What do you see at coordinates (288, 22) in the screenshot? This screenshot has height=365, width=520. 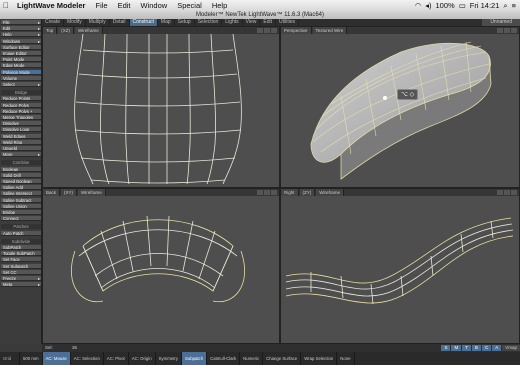 I see `tab-utilities: Utilities` at bounding box center [288, 22].